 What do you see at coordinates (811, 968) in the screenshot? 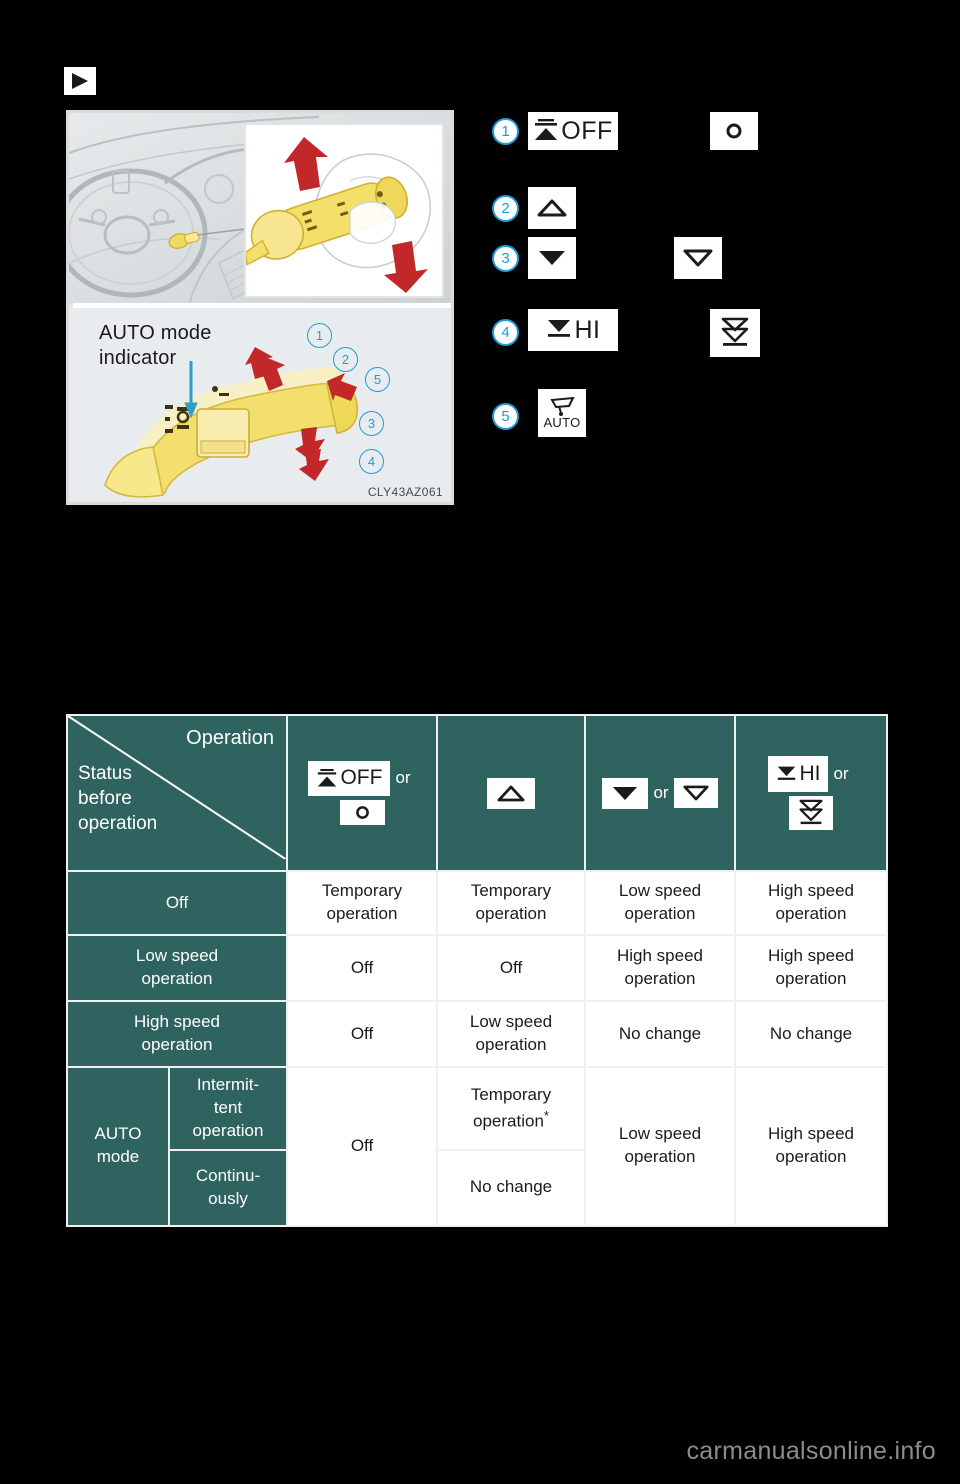
I see `cell-low-col4: High speed operation` at bounding box center [811, 968].